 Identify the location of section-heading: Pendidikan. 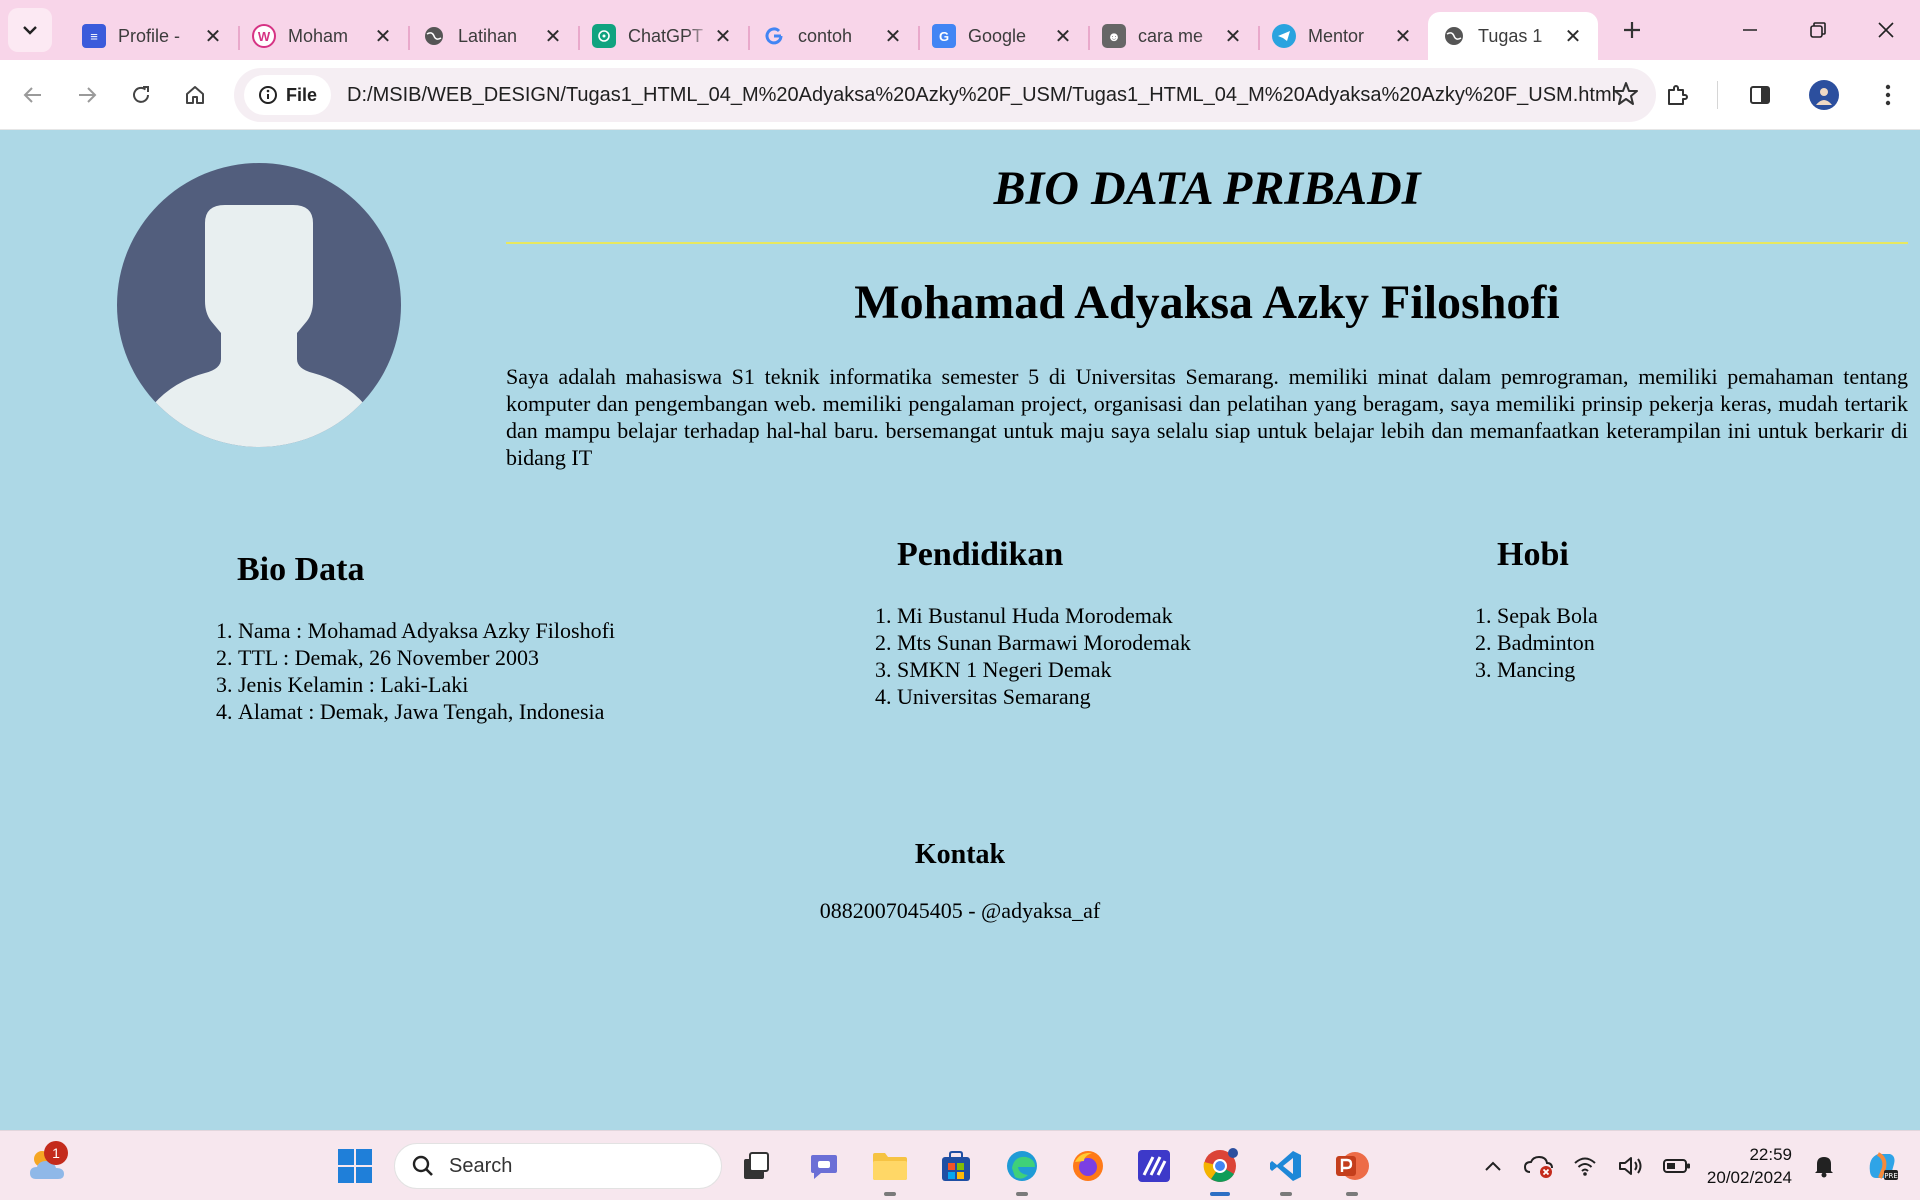
(980, 554).